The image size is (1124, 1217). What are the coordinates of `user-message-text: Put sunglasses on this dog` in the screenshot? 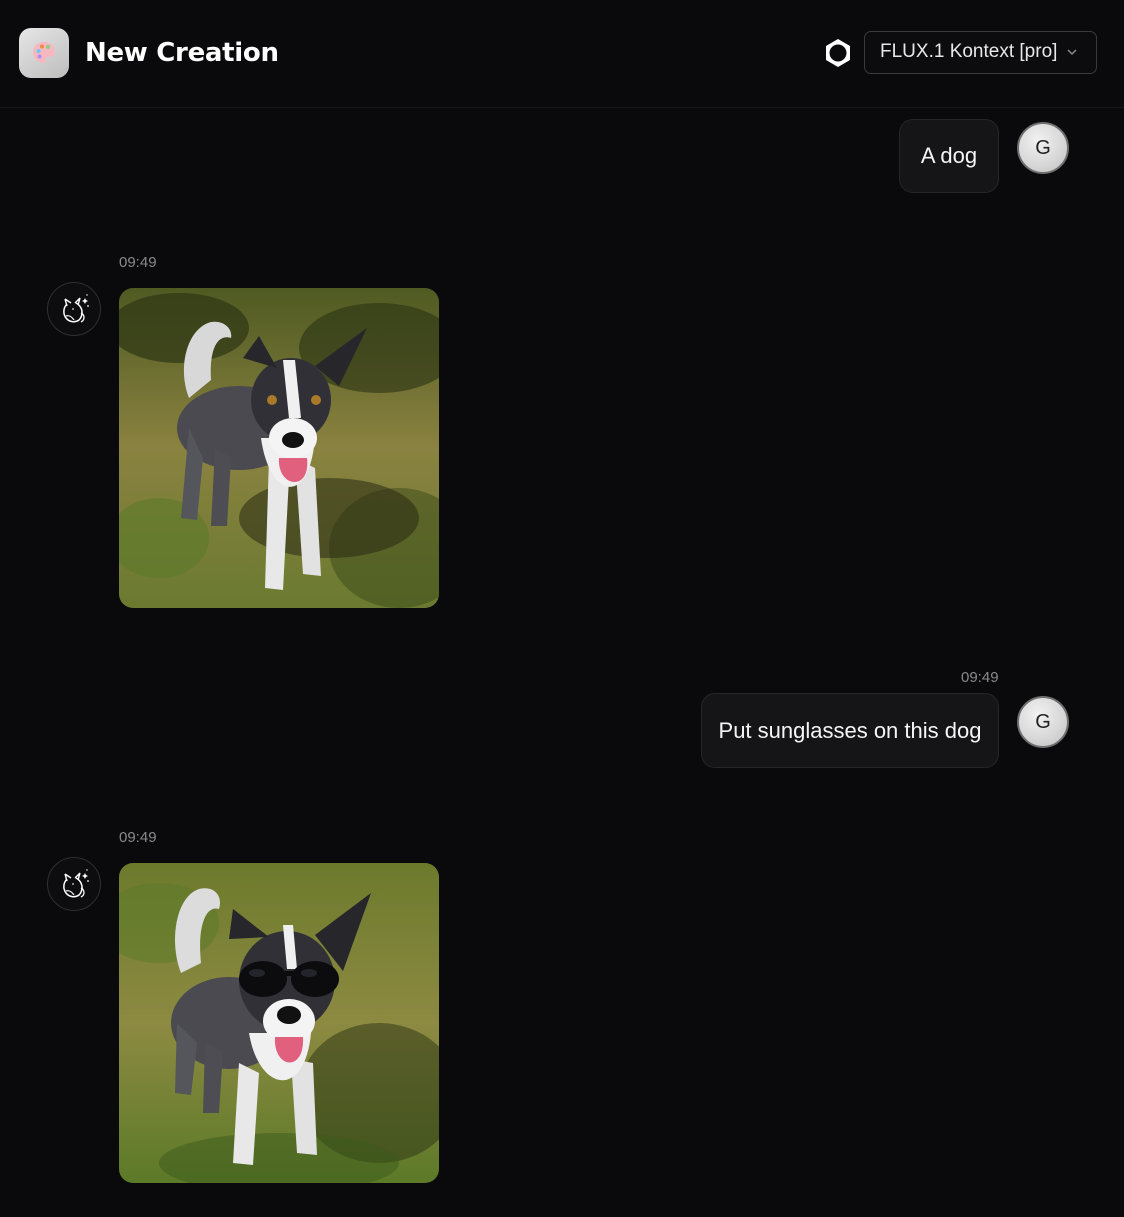 It's located at (850, 730).